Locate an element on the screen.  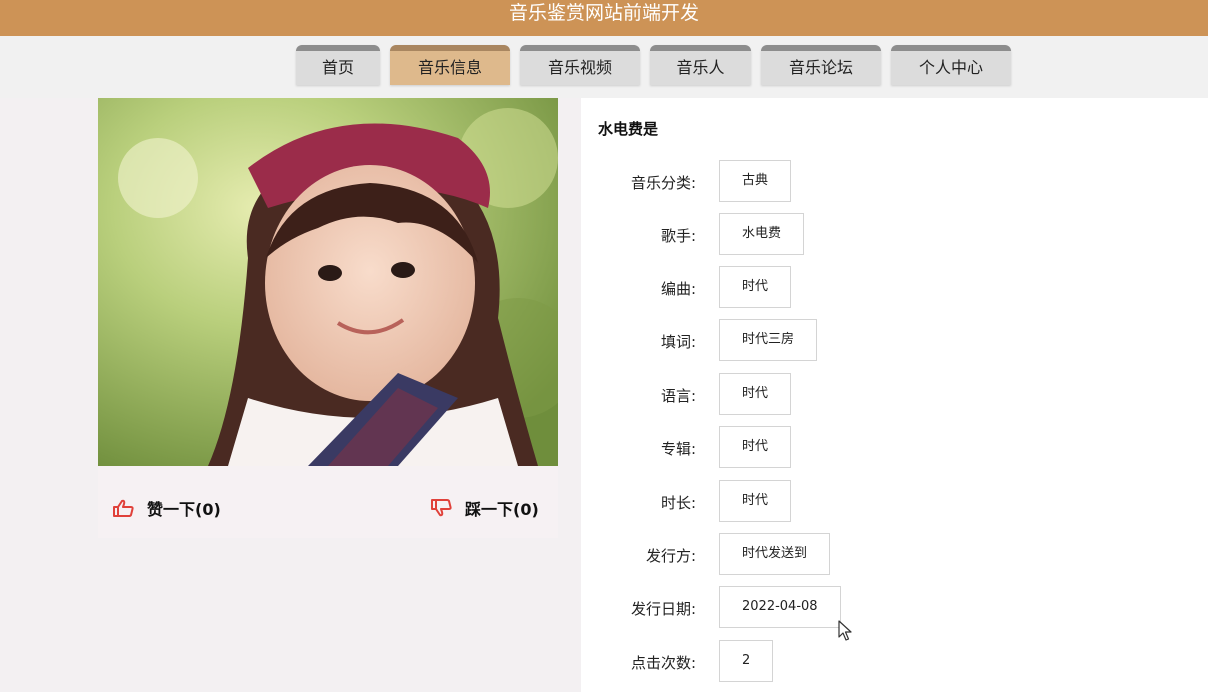
field-label: 时长: is located at coordinates (678, 503).